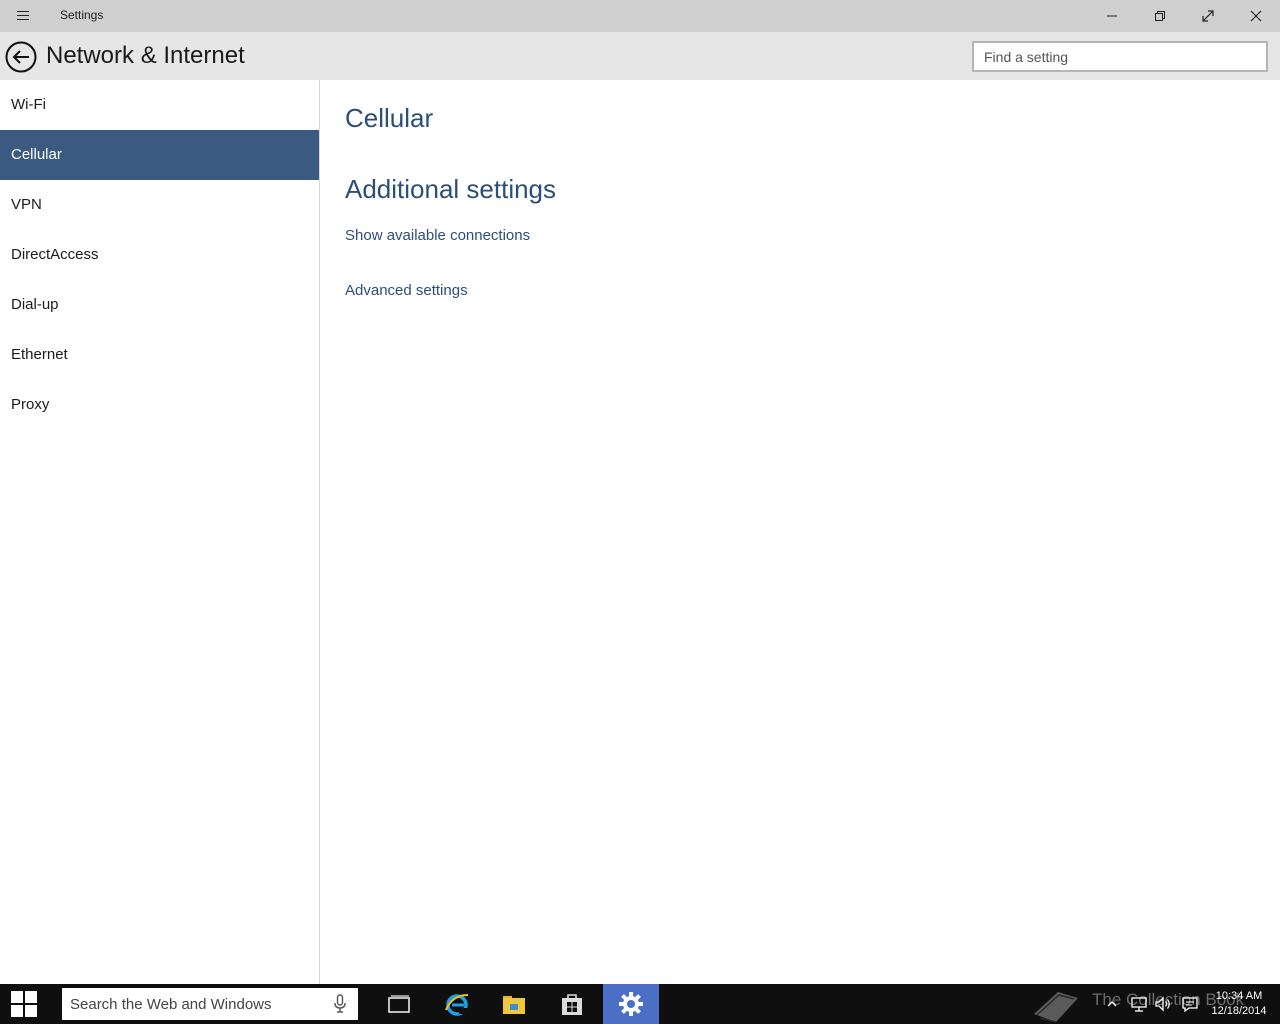  I want to click on file-explorer-button, so click(514, 1004).